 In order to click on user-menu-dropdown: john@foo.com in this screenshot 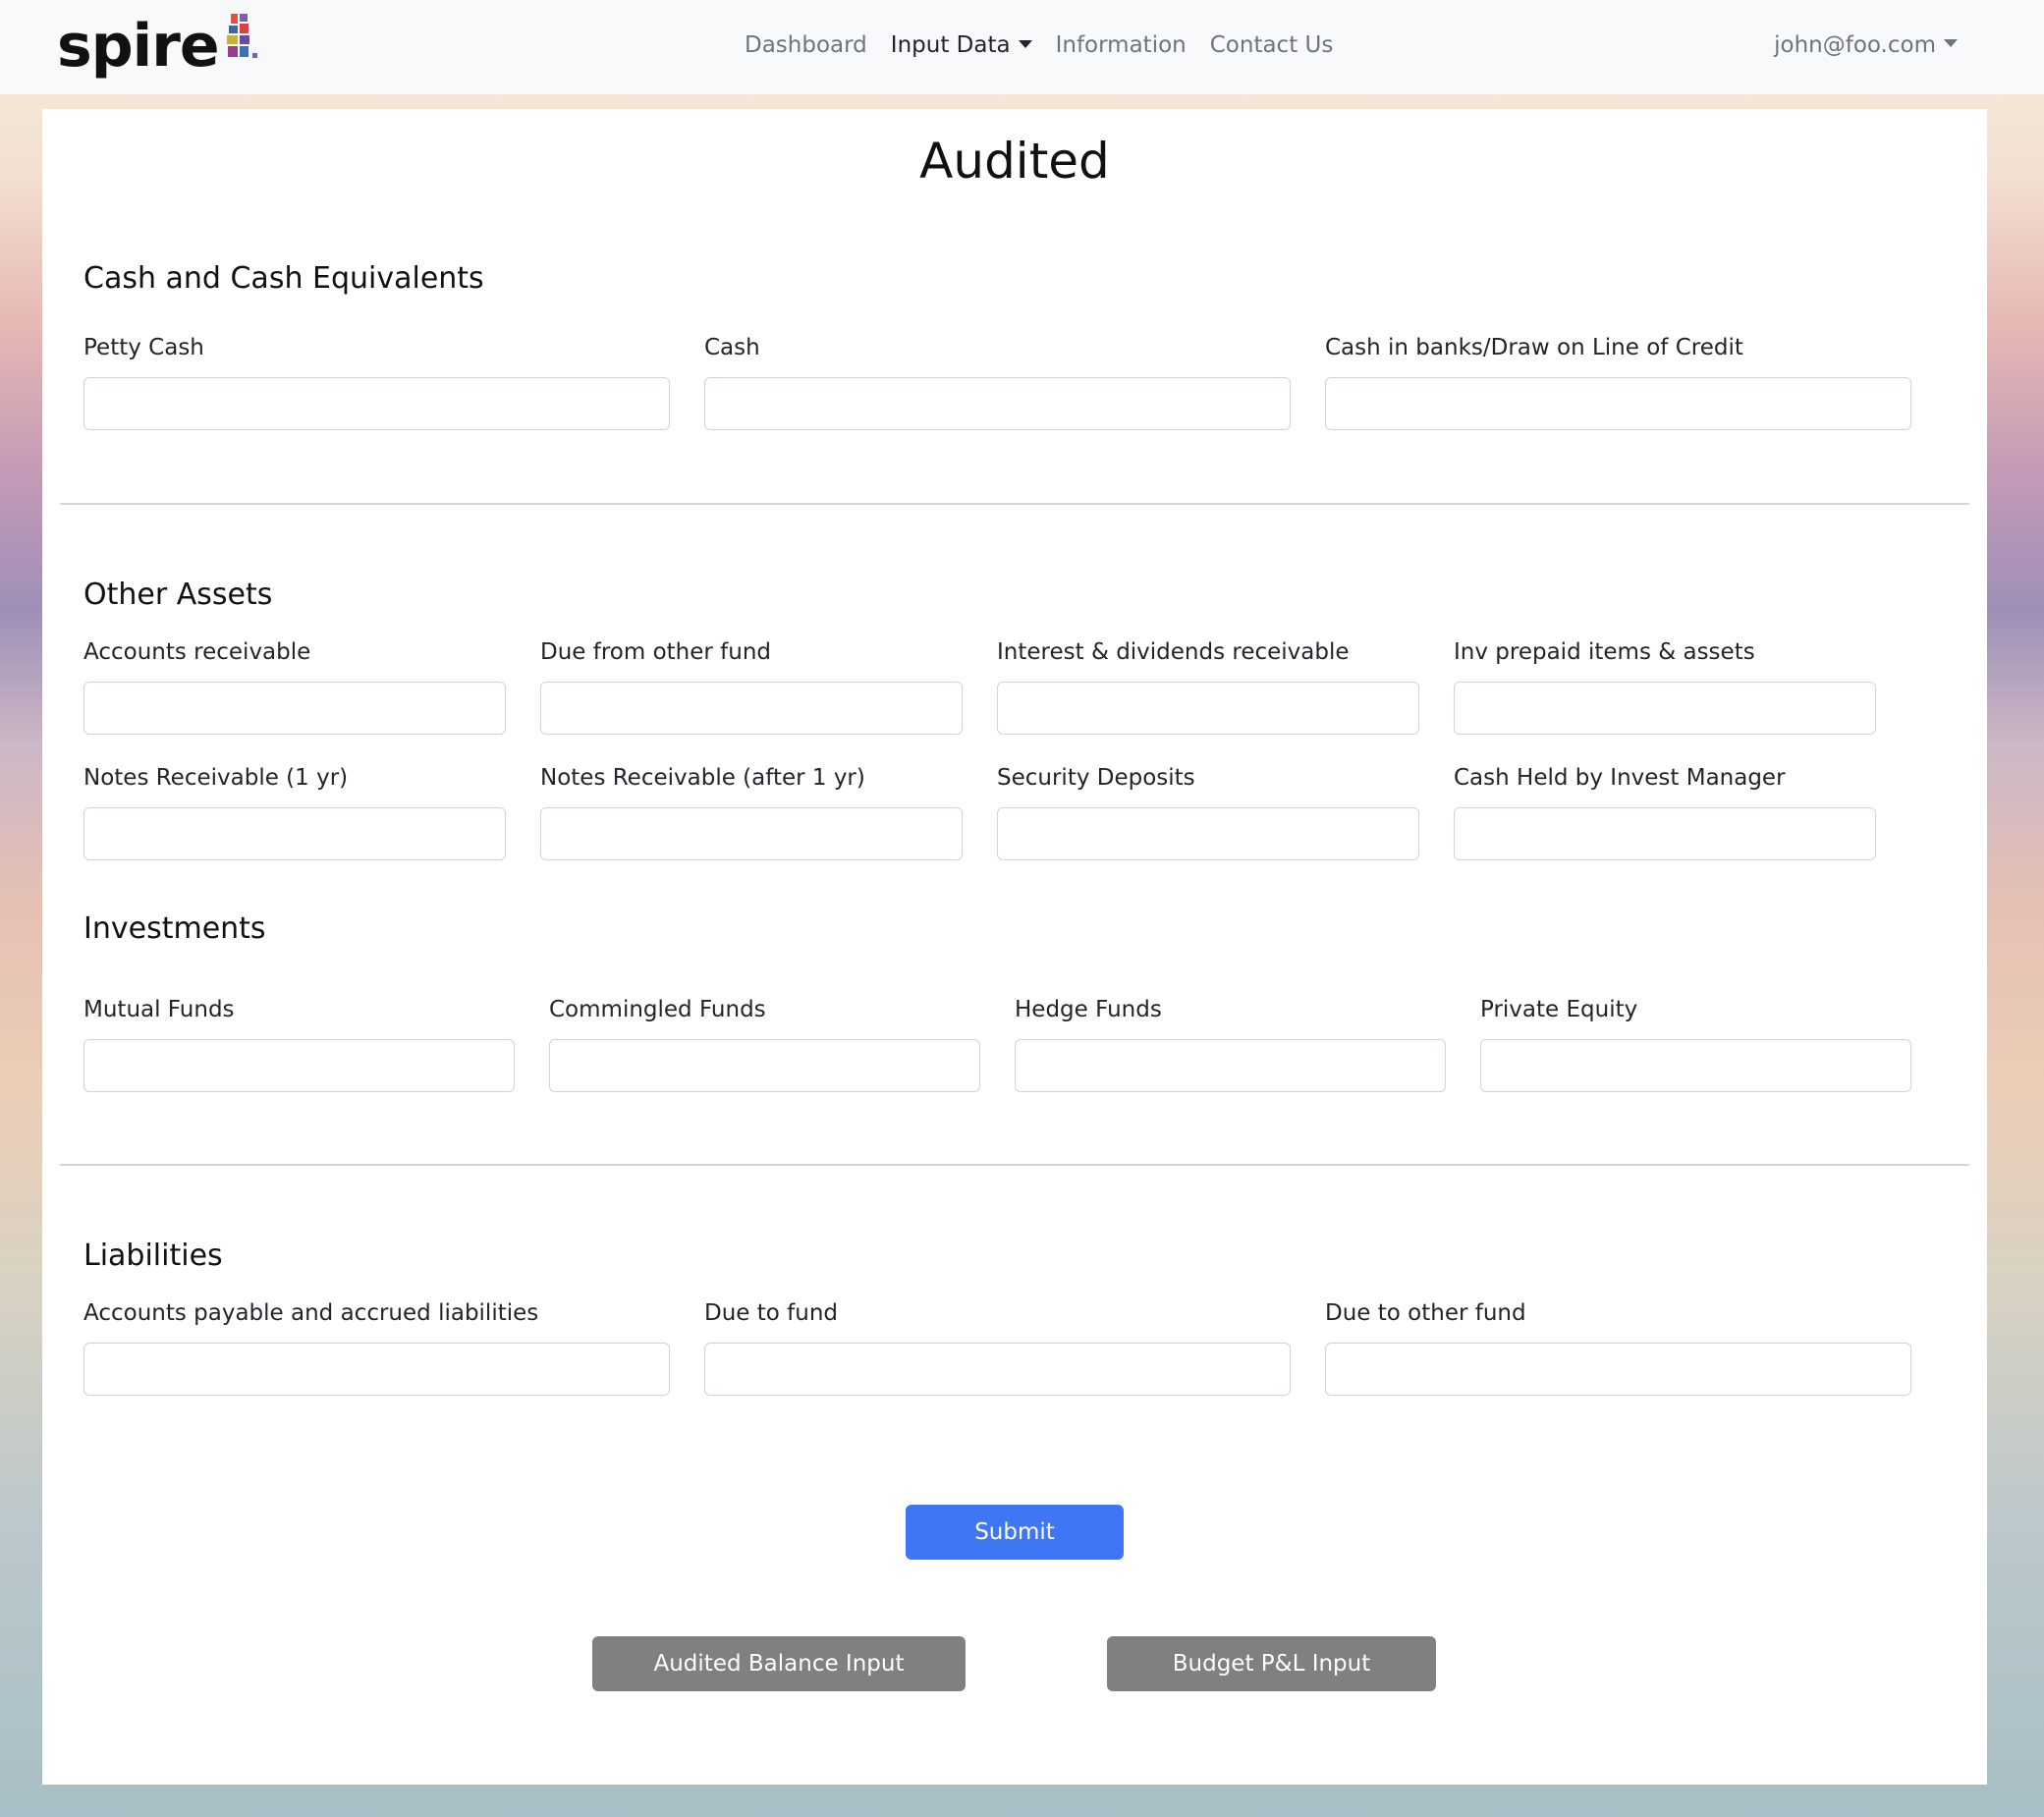, I will do `click(1866, 45)`.